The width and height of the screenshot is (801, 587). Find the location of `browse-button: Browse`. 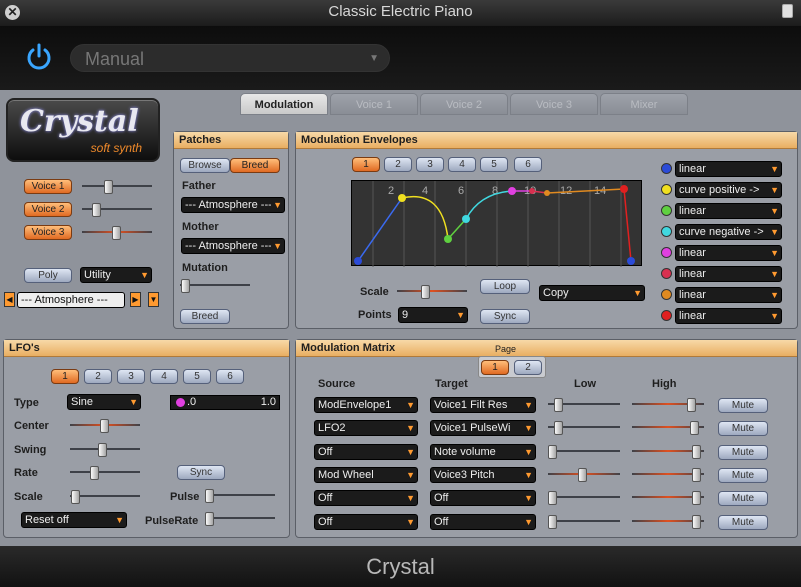

browse-button: Browse is located at coordinates (205, 165).